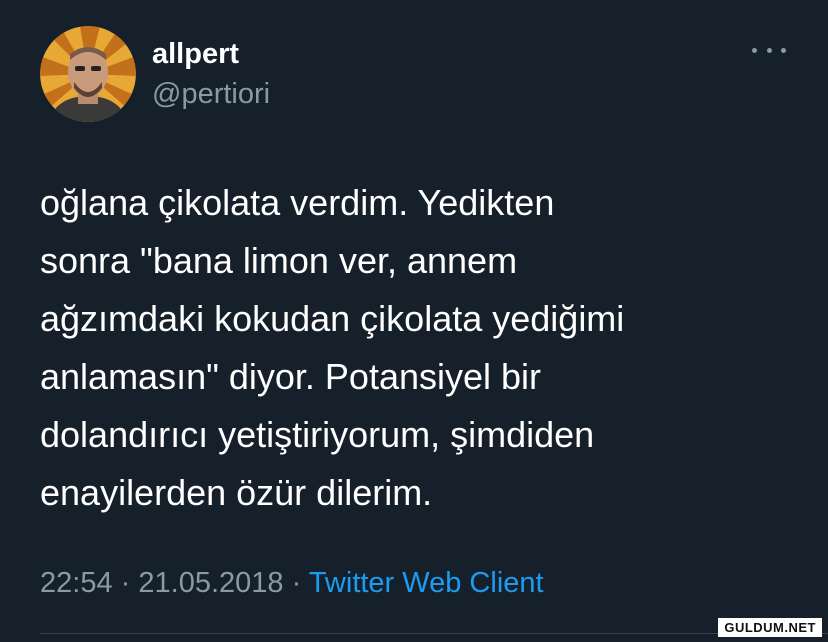  Describe the element at coordinates (211, 94) in the screenshot. I see `user-handle: @pertiori` at that location.